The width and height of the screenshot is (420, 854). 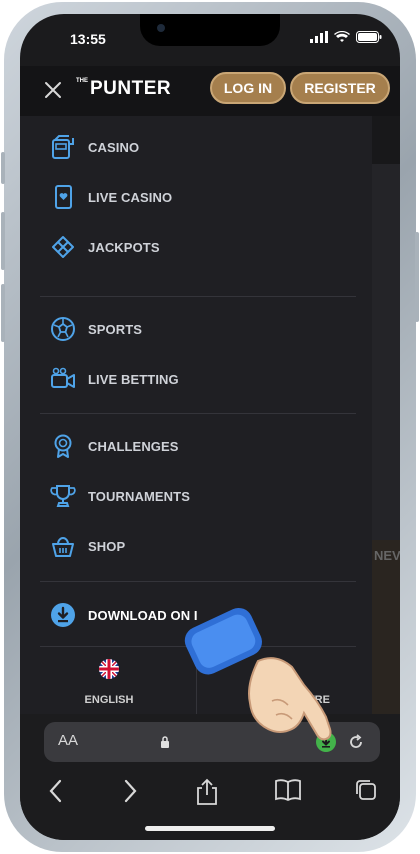 What do you see at coordinates (417, 277) in the screenshot?
I see `power-button` at bounding box center [417, 277].